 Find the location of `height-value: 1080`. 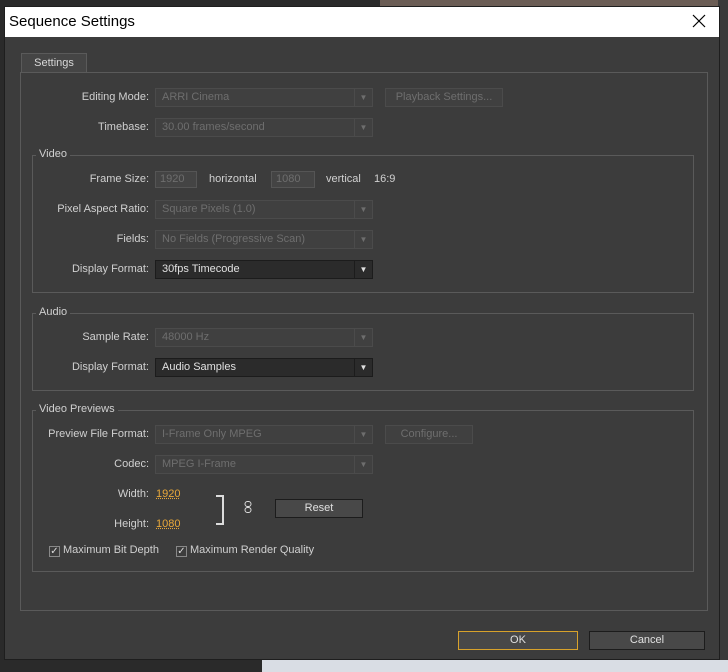

height-value: 1080 is located at coordinates (168, 524).